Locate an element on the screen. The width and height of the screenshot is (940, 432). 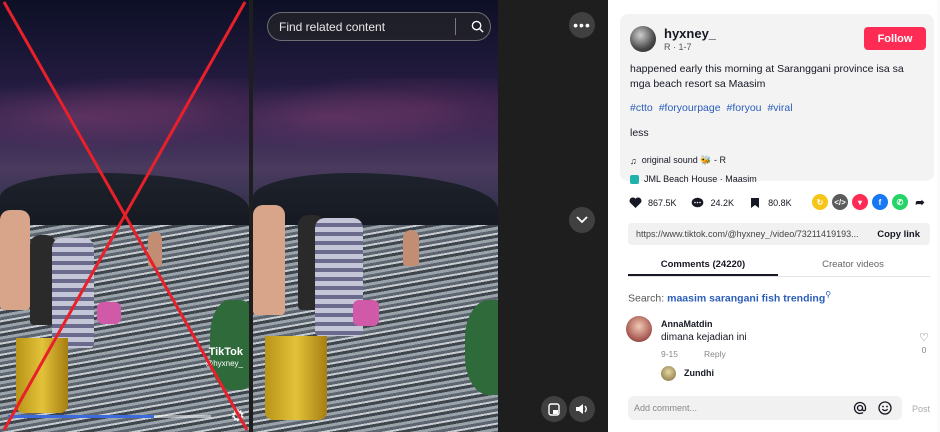
share-arrow-icon: ➦ is located at coordinates (920, 202).